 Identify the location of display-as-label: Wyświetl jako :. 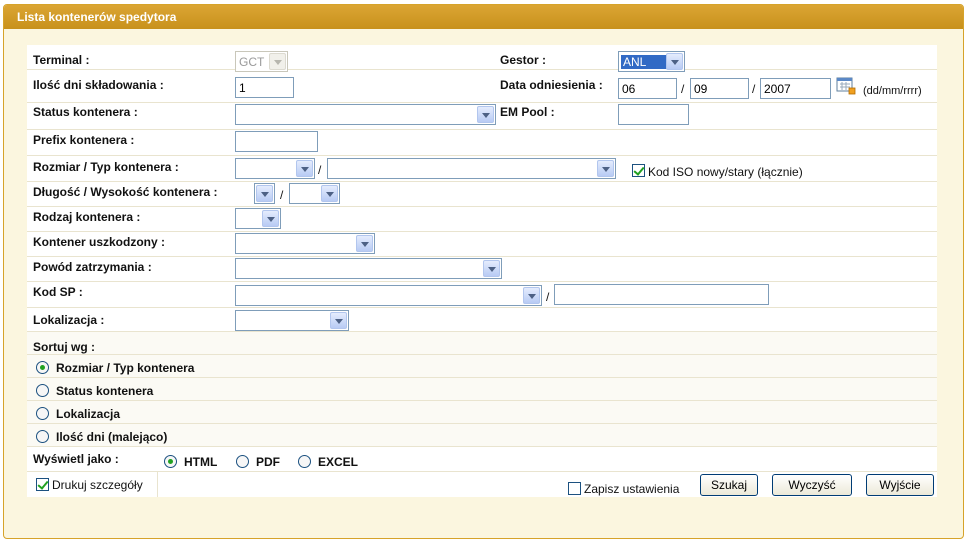
(76, 459).